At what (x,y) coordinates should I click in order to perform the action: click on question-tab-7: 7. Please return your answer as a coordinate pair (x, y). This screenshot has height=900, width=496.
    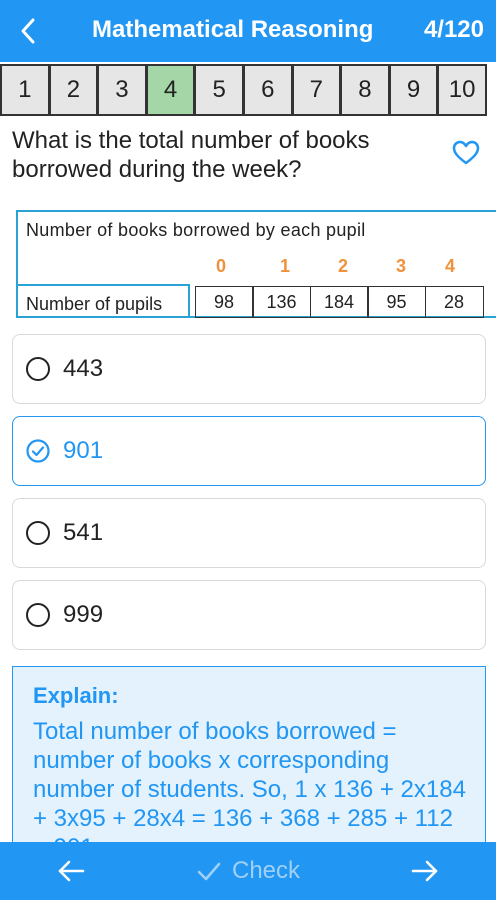
    Looking at the image, I should click on (316, 90).